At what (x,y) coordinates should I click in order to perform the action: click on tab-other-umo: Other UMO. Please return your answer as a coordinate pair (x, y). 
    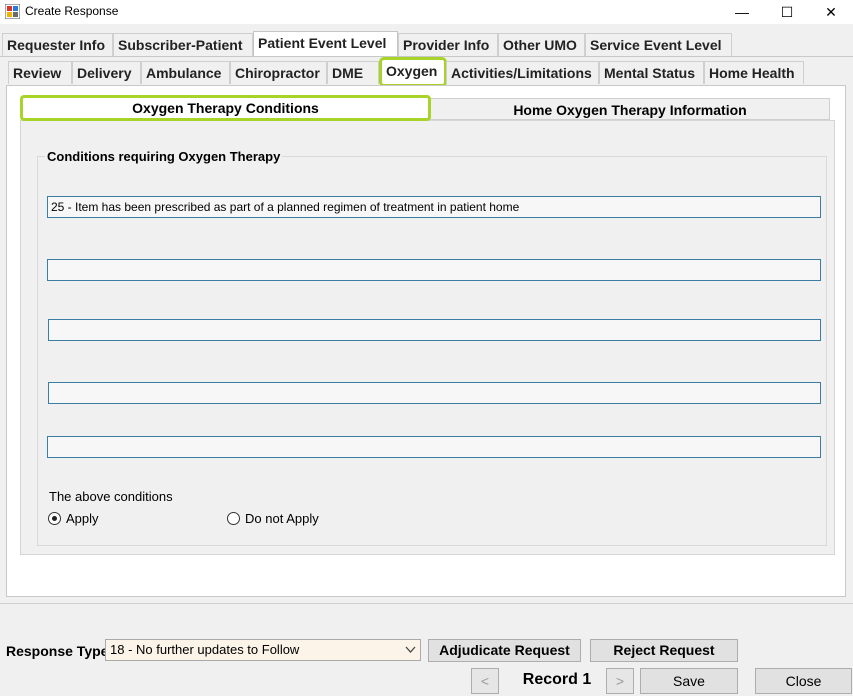
    Looking at the image, I should click on (541, 44).